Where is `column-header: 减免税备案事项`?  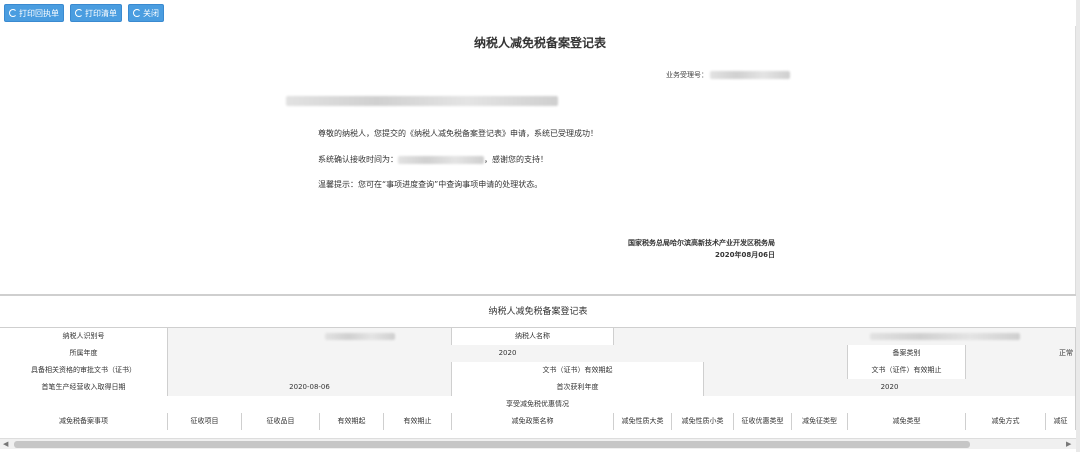 column-header: 减免税备案事项 is located at coordinates (84, 421).